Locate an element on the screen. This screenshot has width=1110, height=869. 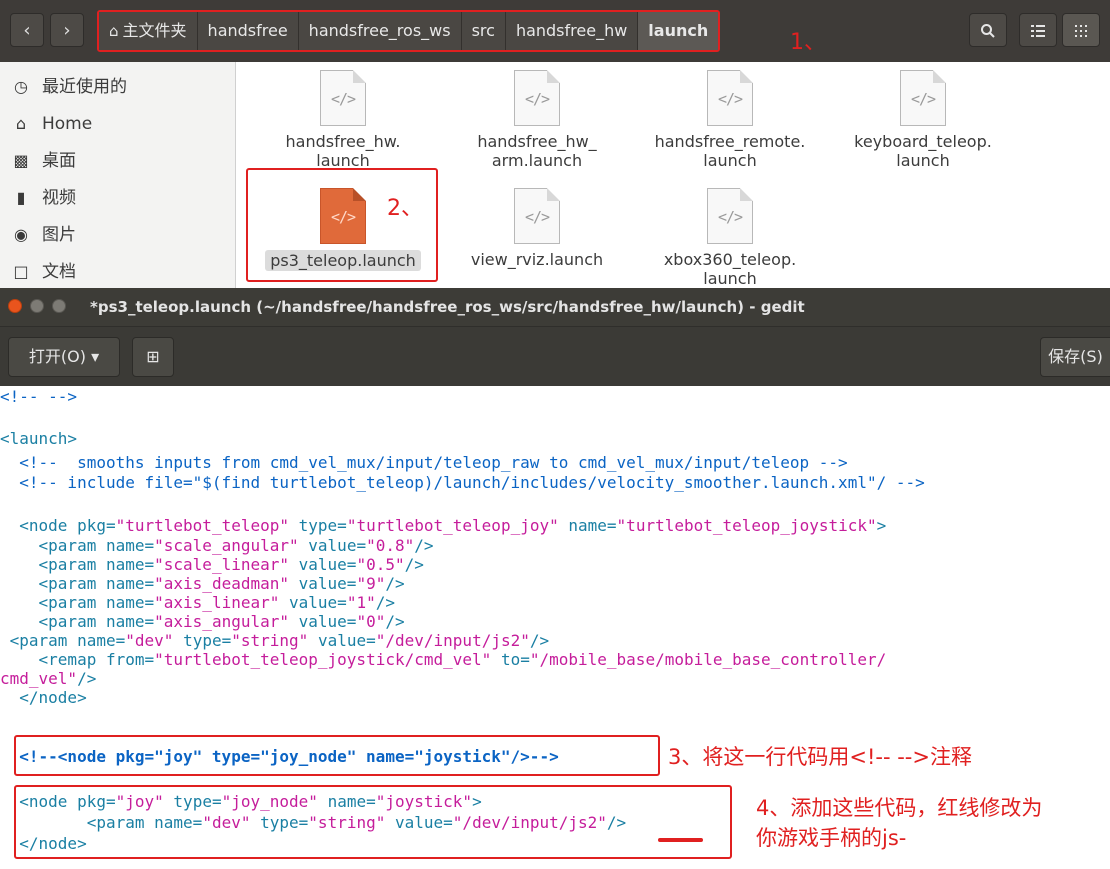
breadcrumb-launch: launch is located at coordinates (678, 31).